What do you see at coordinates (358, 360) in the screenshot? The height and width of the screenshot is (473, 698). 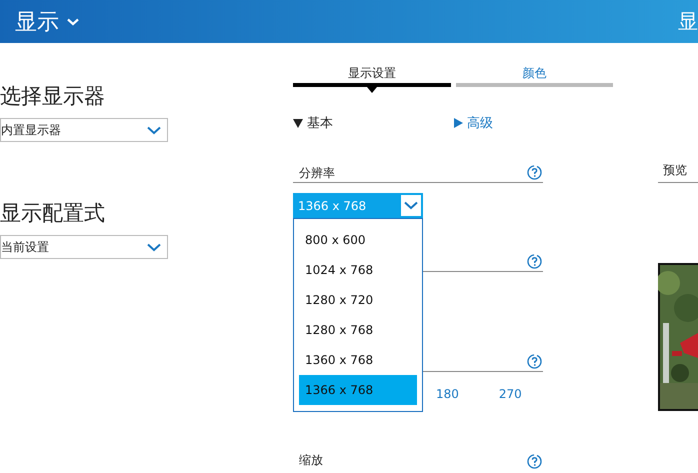 I see `resolution-option: 1360 x 768` at bounding box center [358, 360].